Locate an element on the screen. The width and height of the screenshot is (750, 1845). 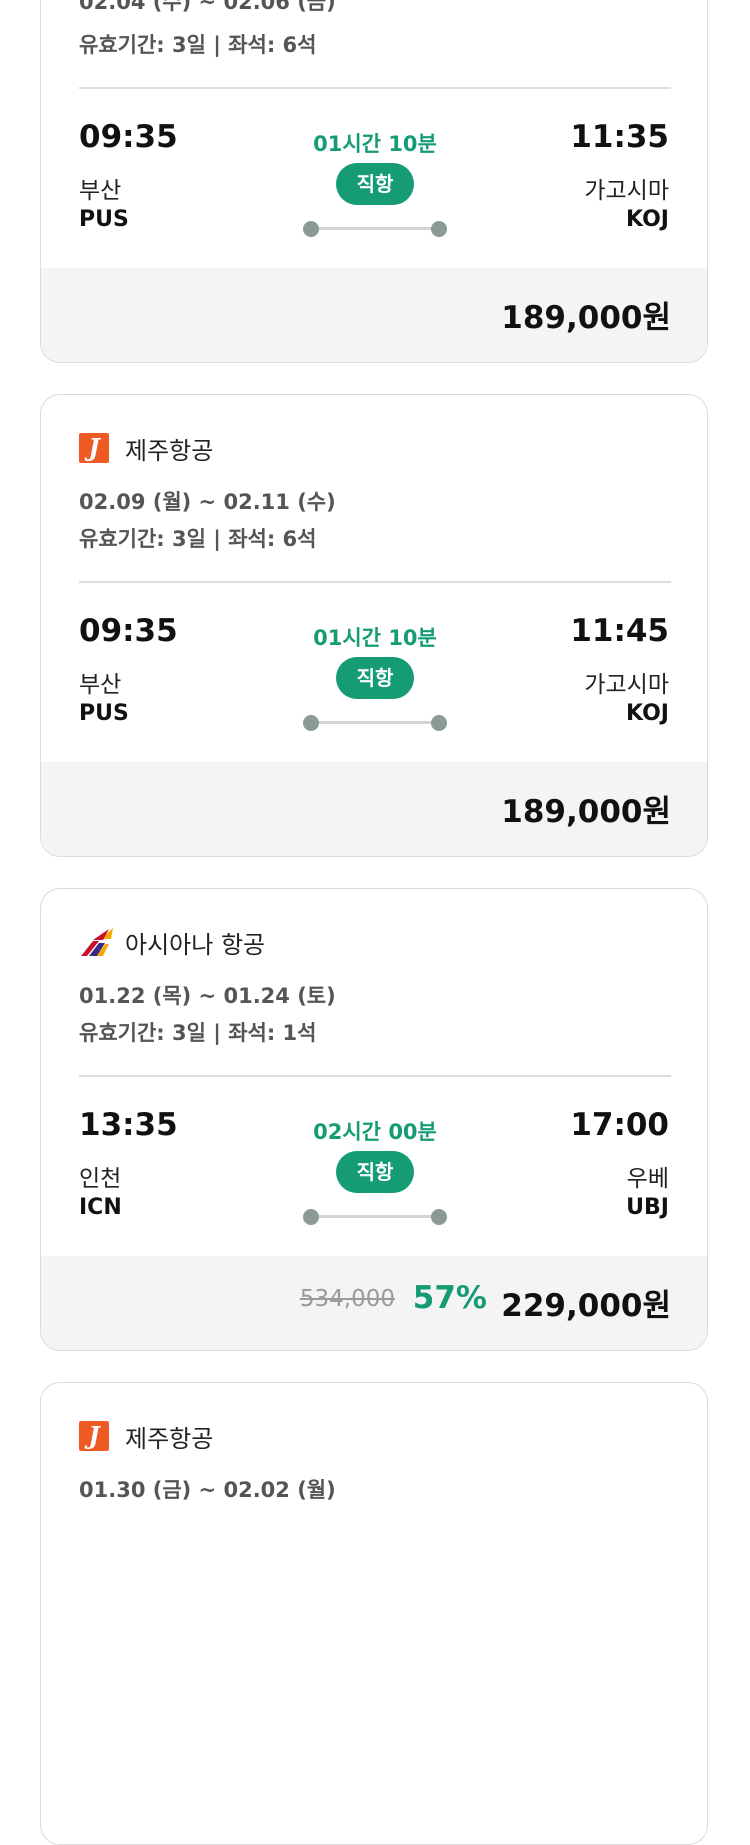
discount-rate: 57% is located at coordinates (449, 1298).